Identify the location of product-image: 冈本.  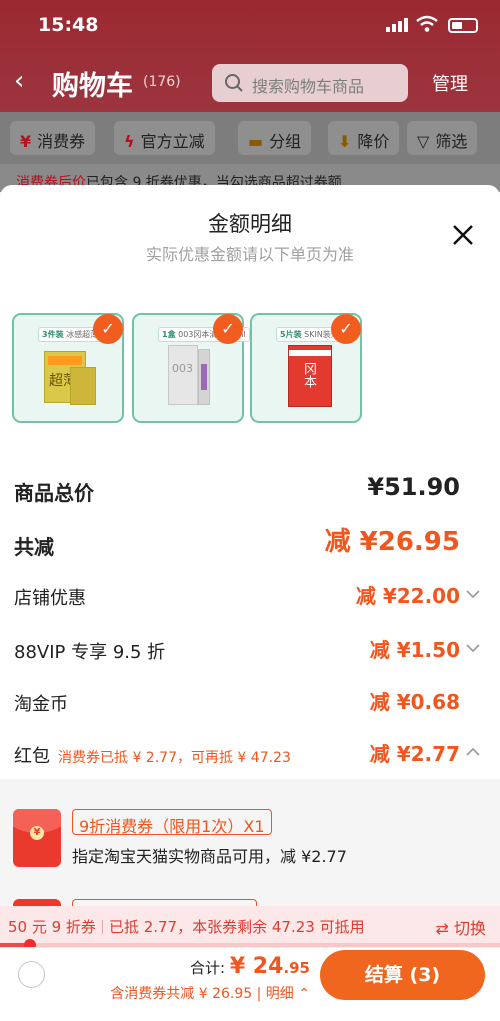
(310, 376).